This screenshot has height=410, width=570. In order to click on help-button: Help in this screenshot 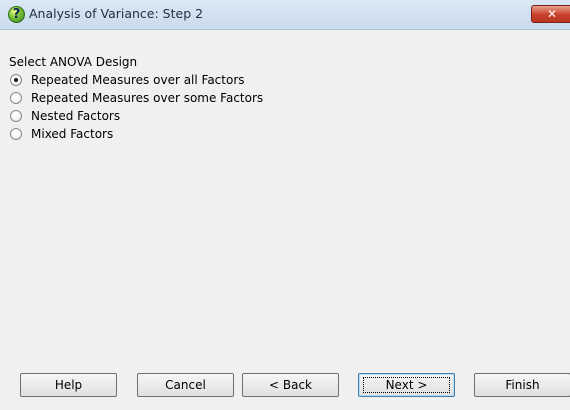, I will do `click(68, 385)`.